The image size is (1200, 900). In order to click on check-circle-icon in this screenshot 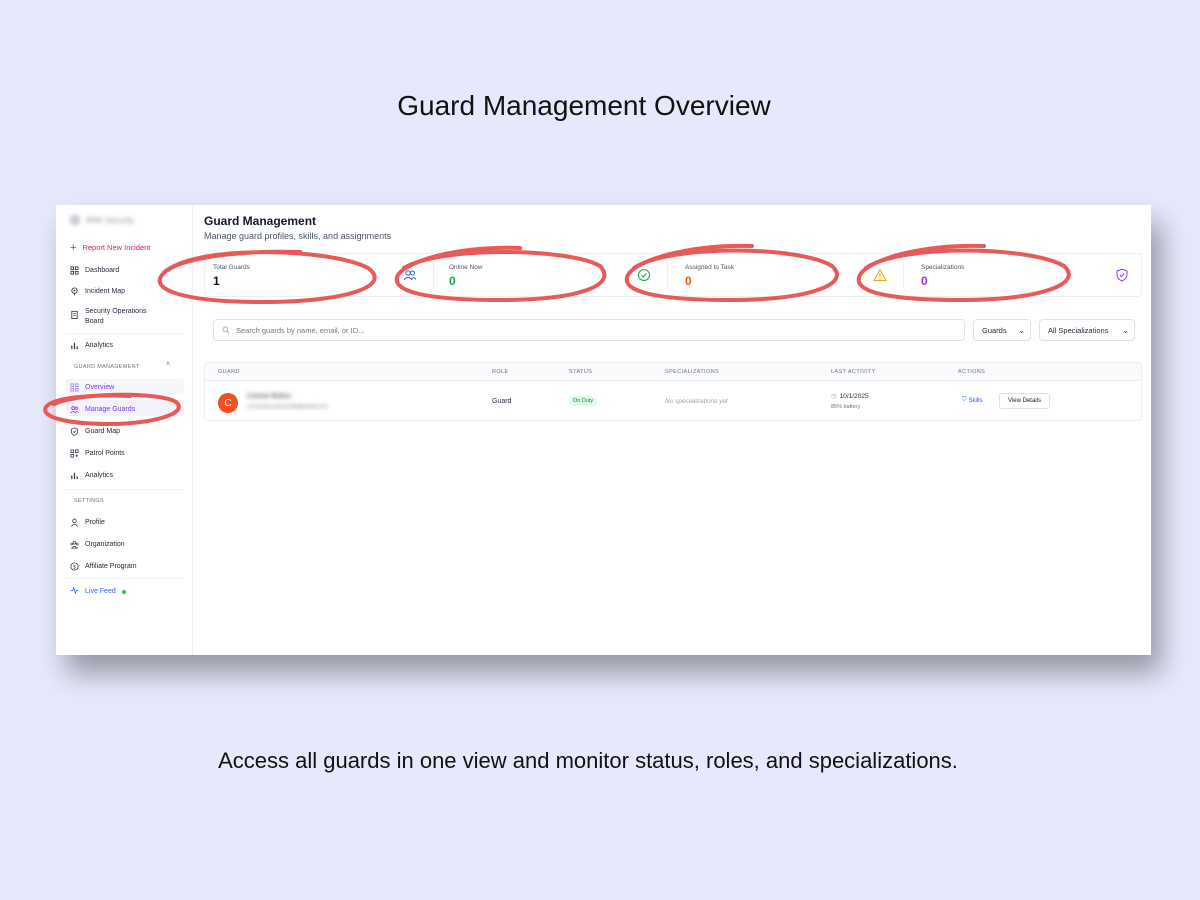, I will do `click(644, 275)`.